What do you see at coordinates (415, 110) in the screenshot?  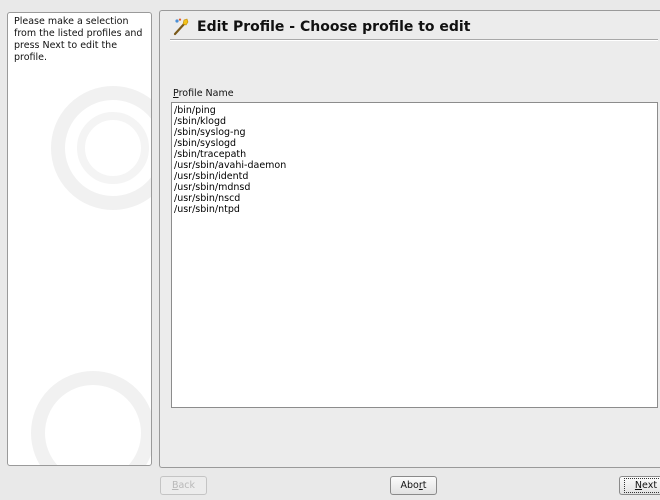 I see `list-item: /bin/ping` at bounding box center [415, 110].